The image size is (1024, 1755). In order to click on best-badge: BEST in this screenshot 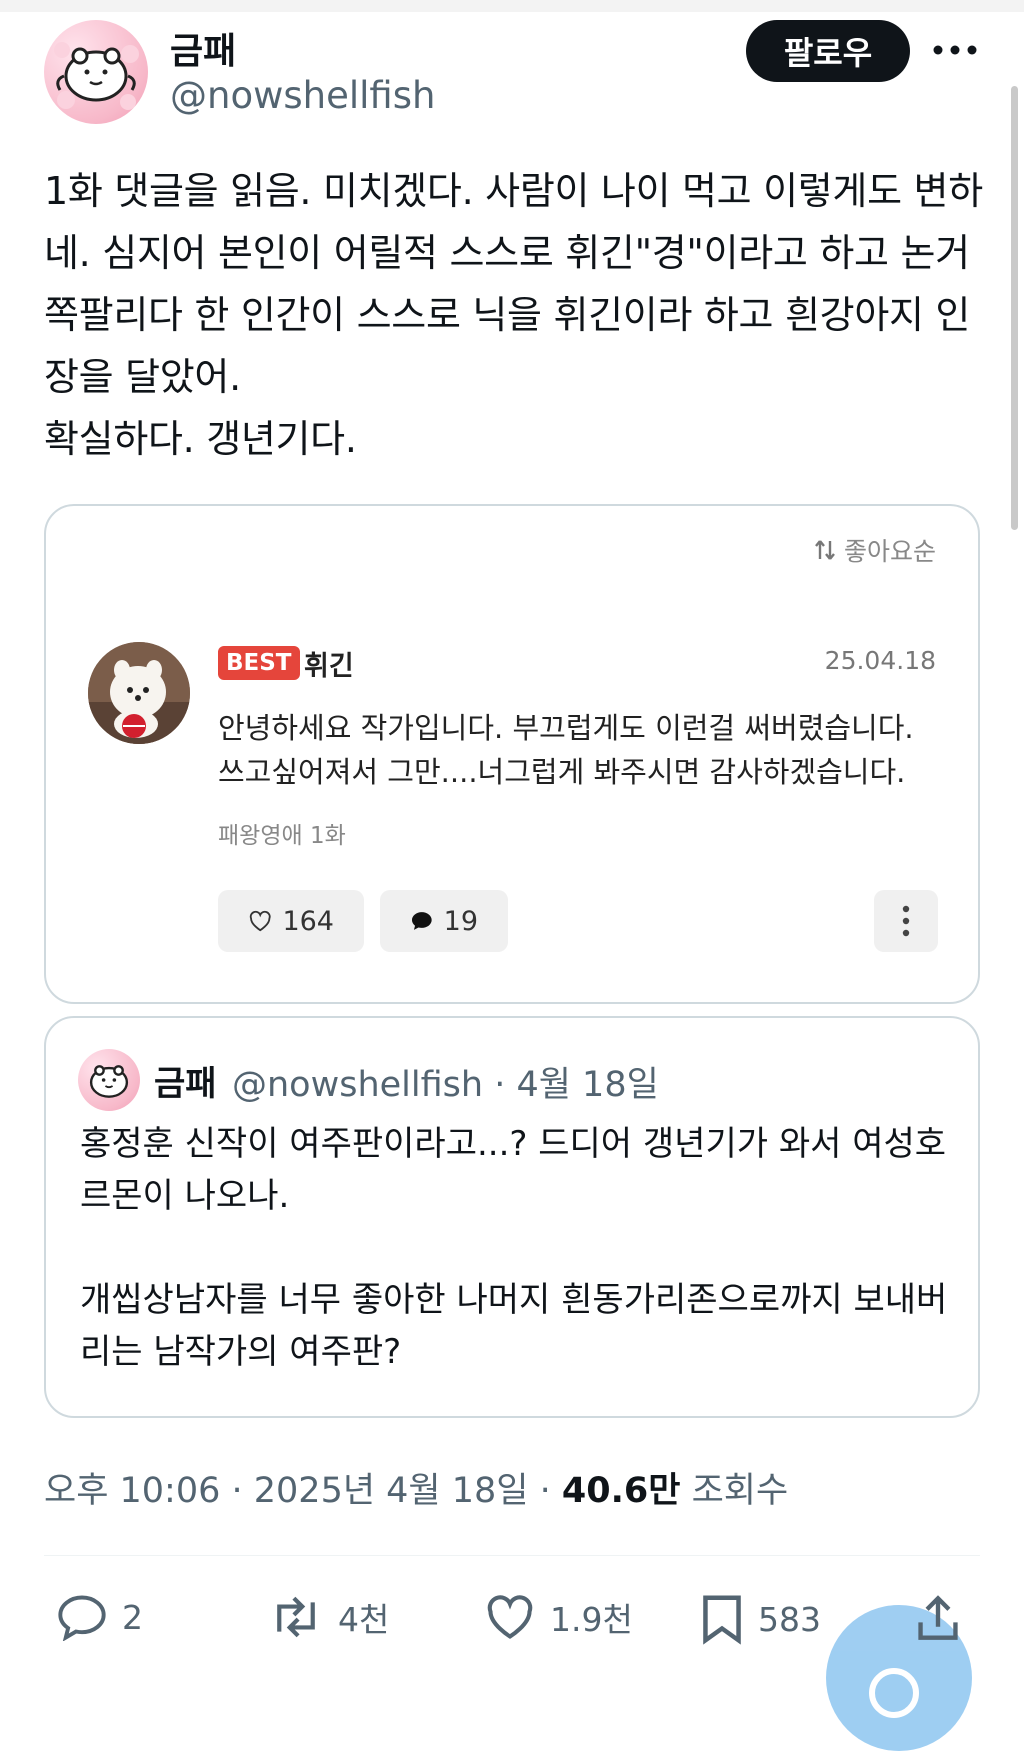, I will do `click(259, 663)`.